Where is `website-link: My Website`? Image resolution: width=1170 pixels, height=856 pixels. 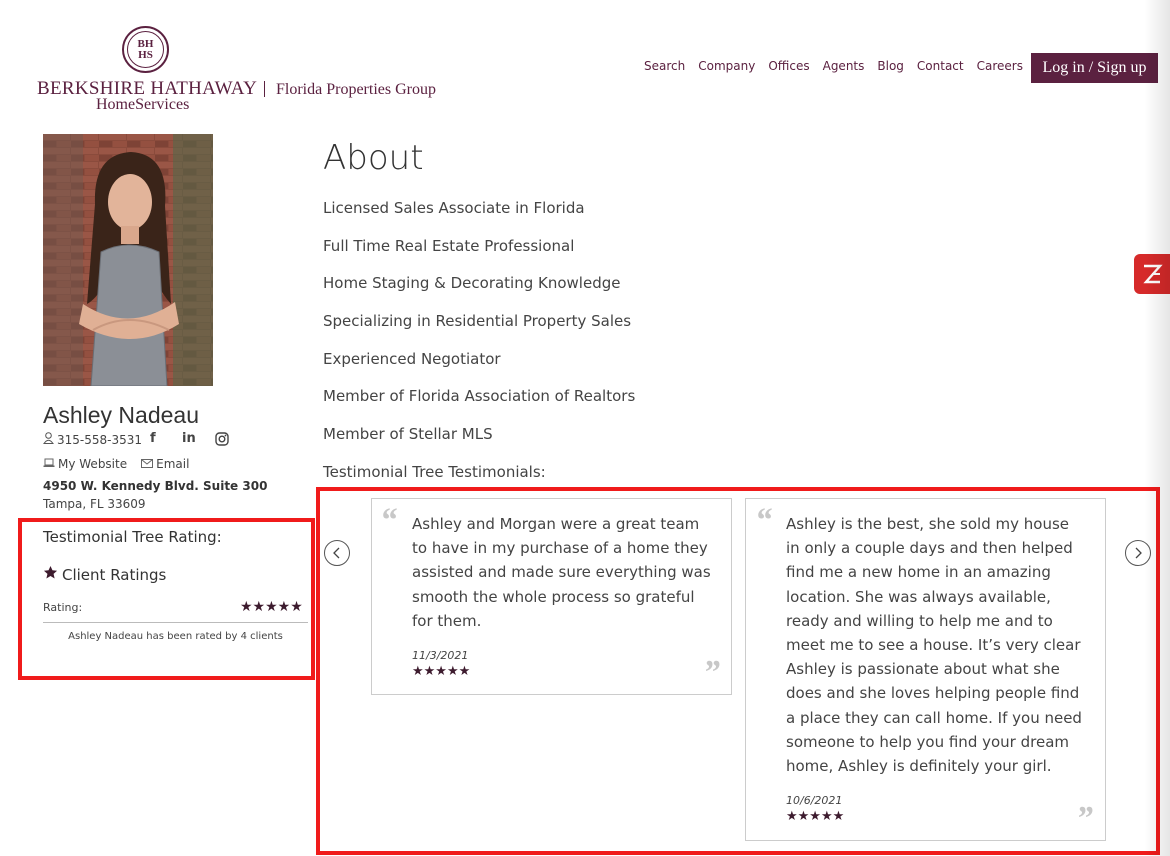 website-link: My Website is located at coordinates (85, 464).